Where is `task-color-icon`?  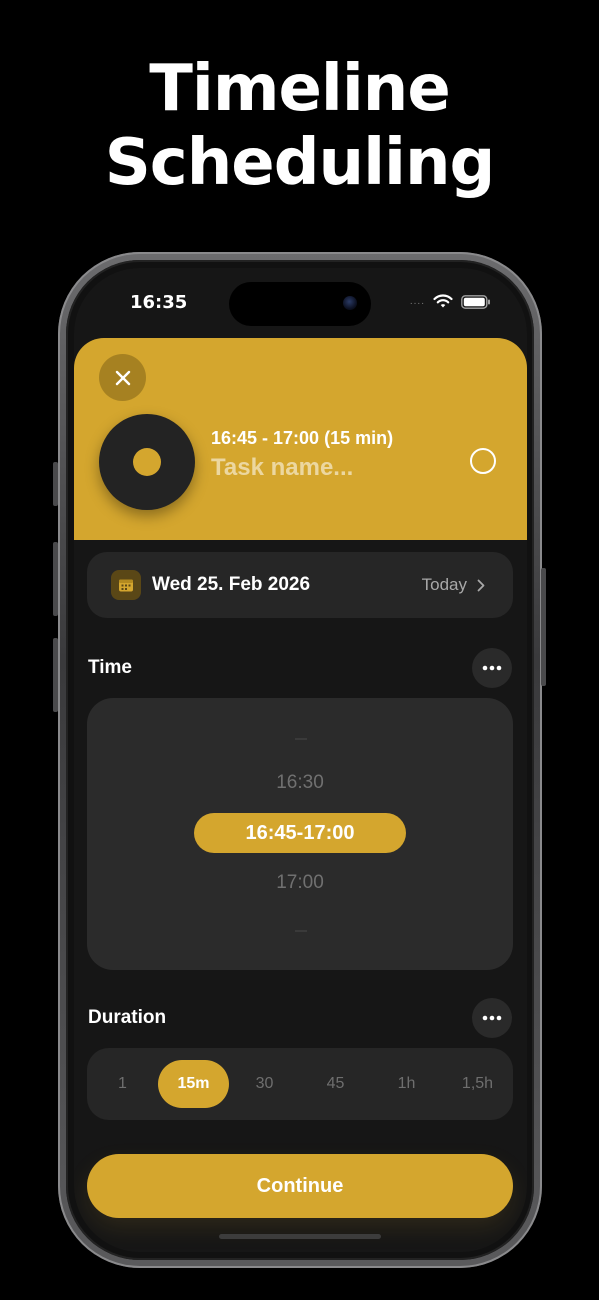
task-color-icon is located at coordinates (147, 462).